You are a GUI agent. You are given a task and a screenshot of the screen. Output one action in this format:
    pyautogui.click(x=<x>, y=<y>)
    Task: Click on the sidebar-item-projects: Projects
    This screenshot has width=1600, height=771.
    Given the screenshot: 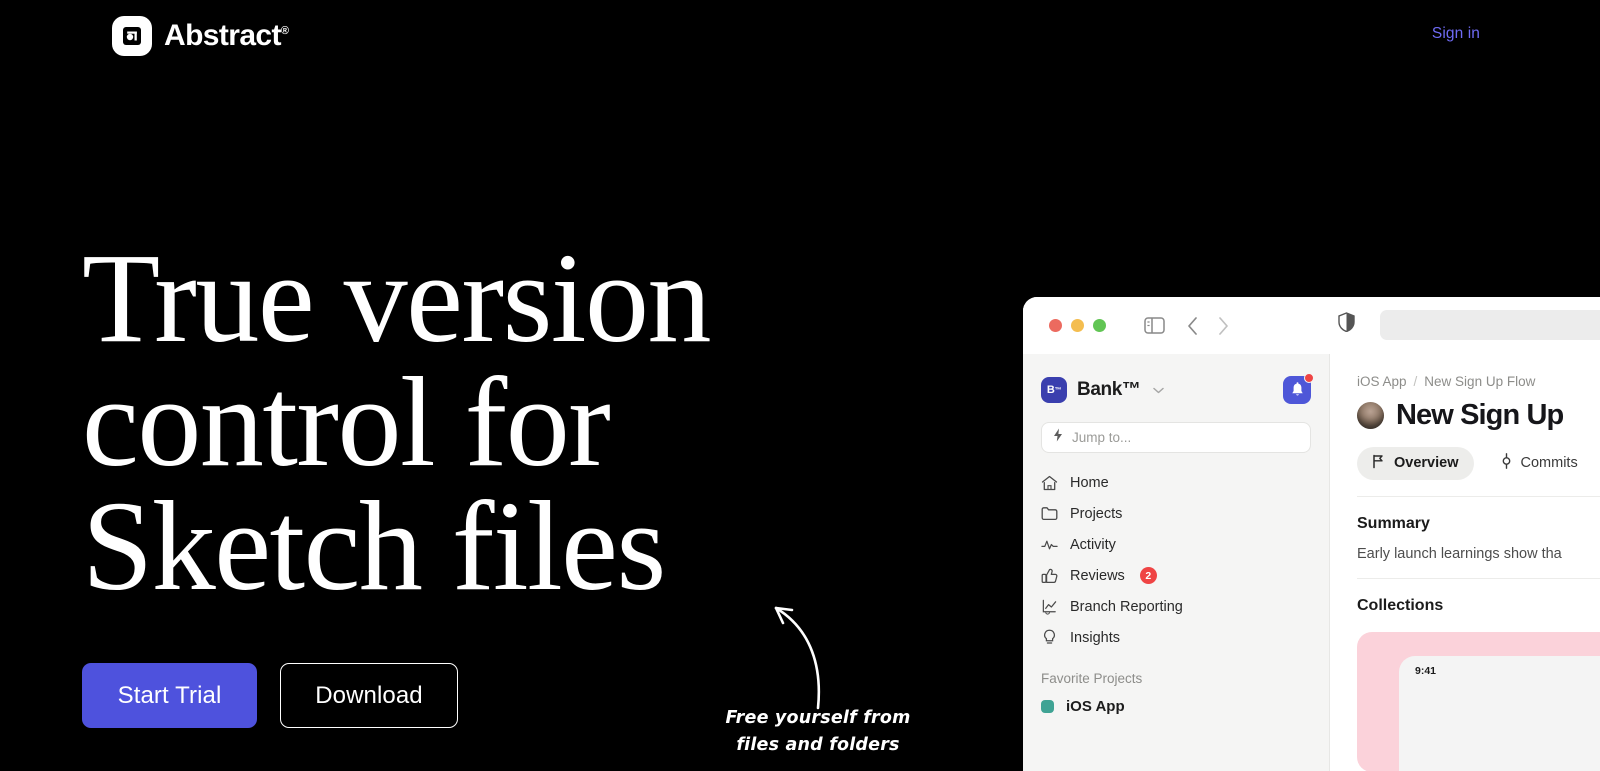 What is the action you would take?
    pyautogui.click(x=1176, y=513)
    